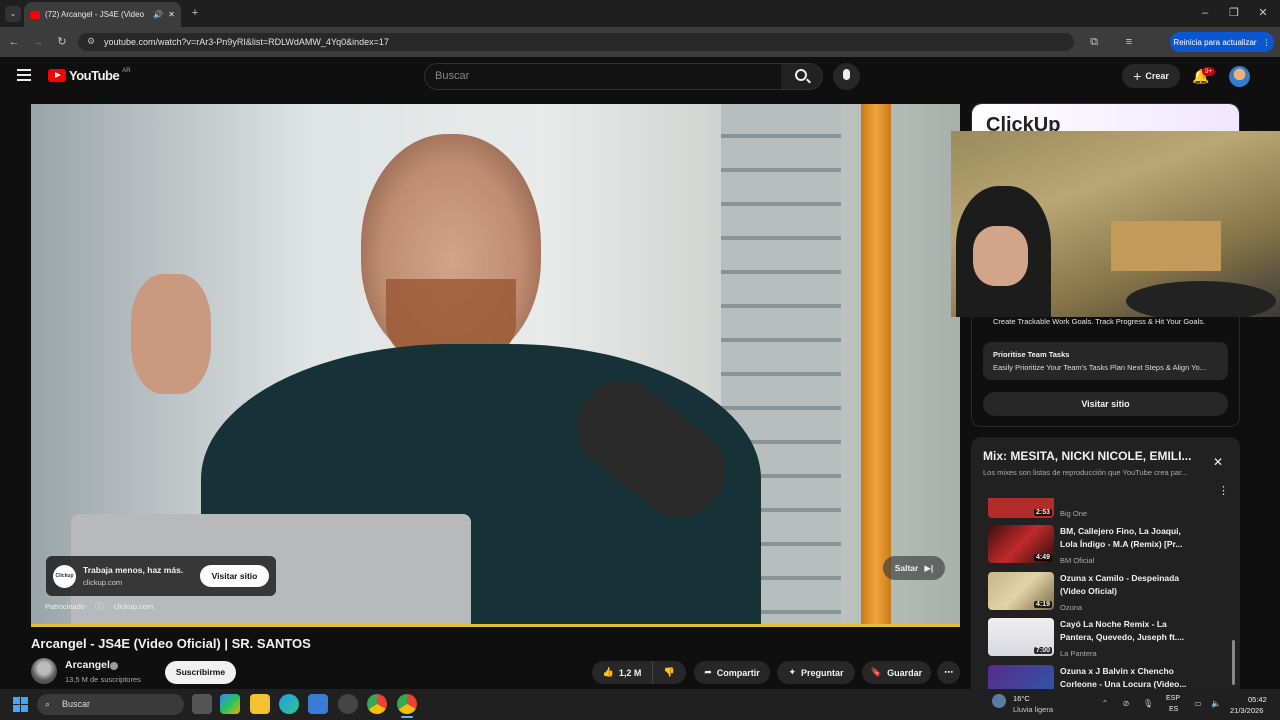  Describe the element at coordinates (1234, 13) in the screenshot. I see `maximize-icon: ❐` at that location.